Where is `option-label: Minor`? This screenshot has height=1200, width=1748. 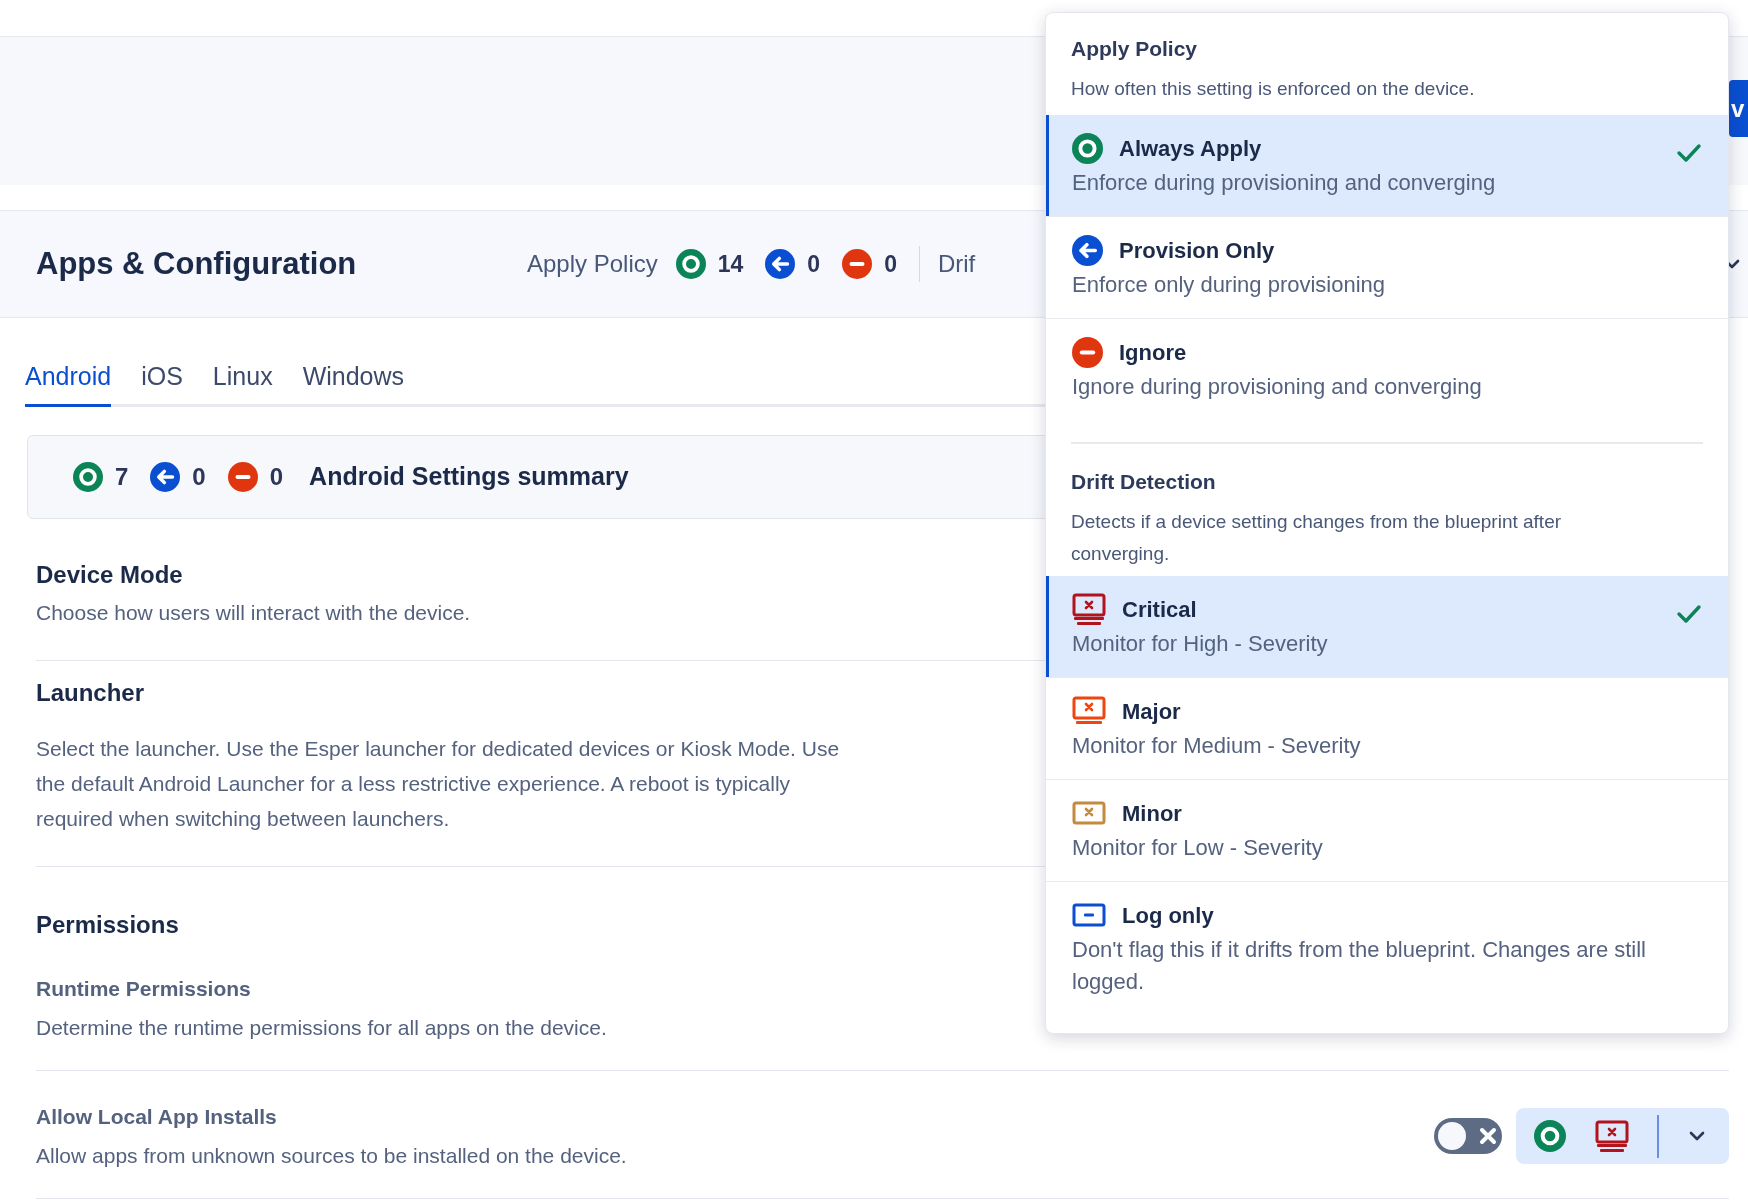 option-label: Minor is located at coordinates (1152, 813).